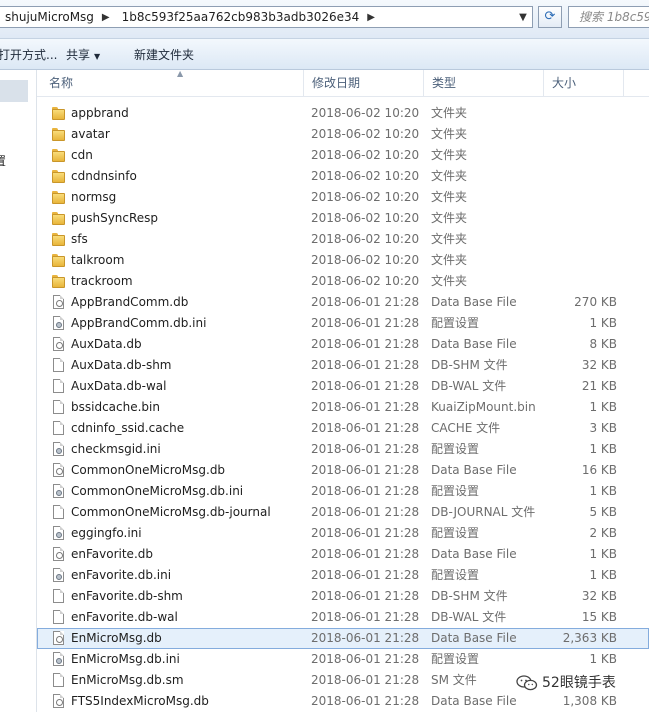 This screenshot has height=712, width=649. What do you see at coordinates (49, 17) in the screenshot?
I see `breadcrumb-item: shujuMicroMsg` at bounding box center [49, 17].